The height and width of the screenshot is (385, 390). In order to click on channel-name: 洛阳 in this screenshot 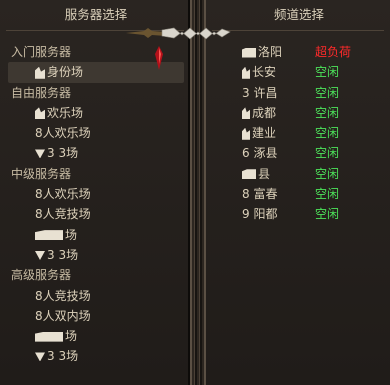, I will do `click(262, 52)`.